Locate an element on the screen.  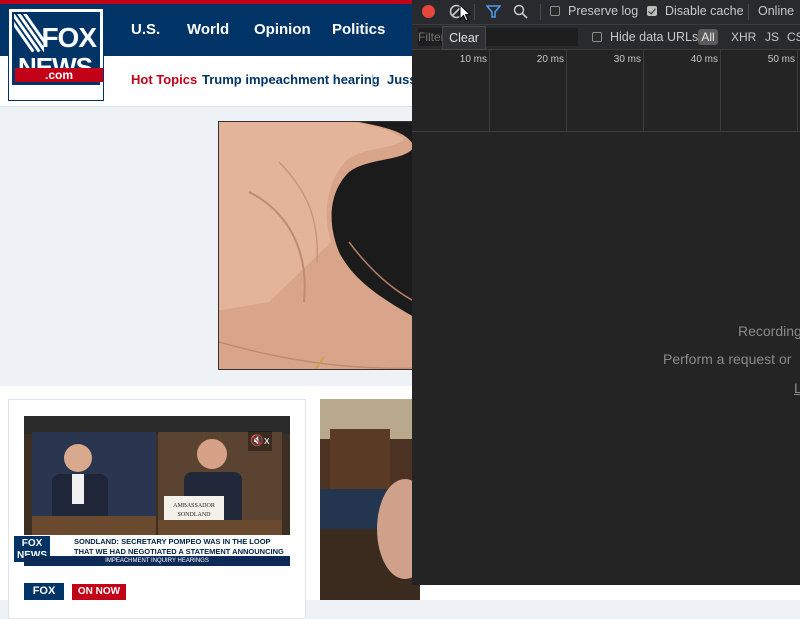
hero-article-image is located at coordinates (318, 245).